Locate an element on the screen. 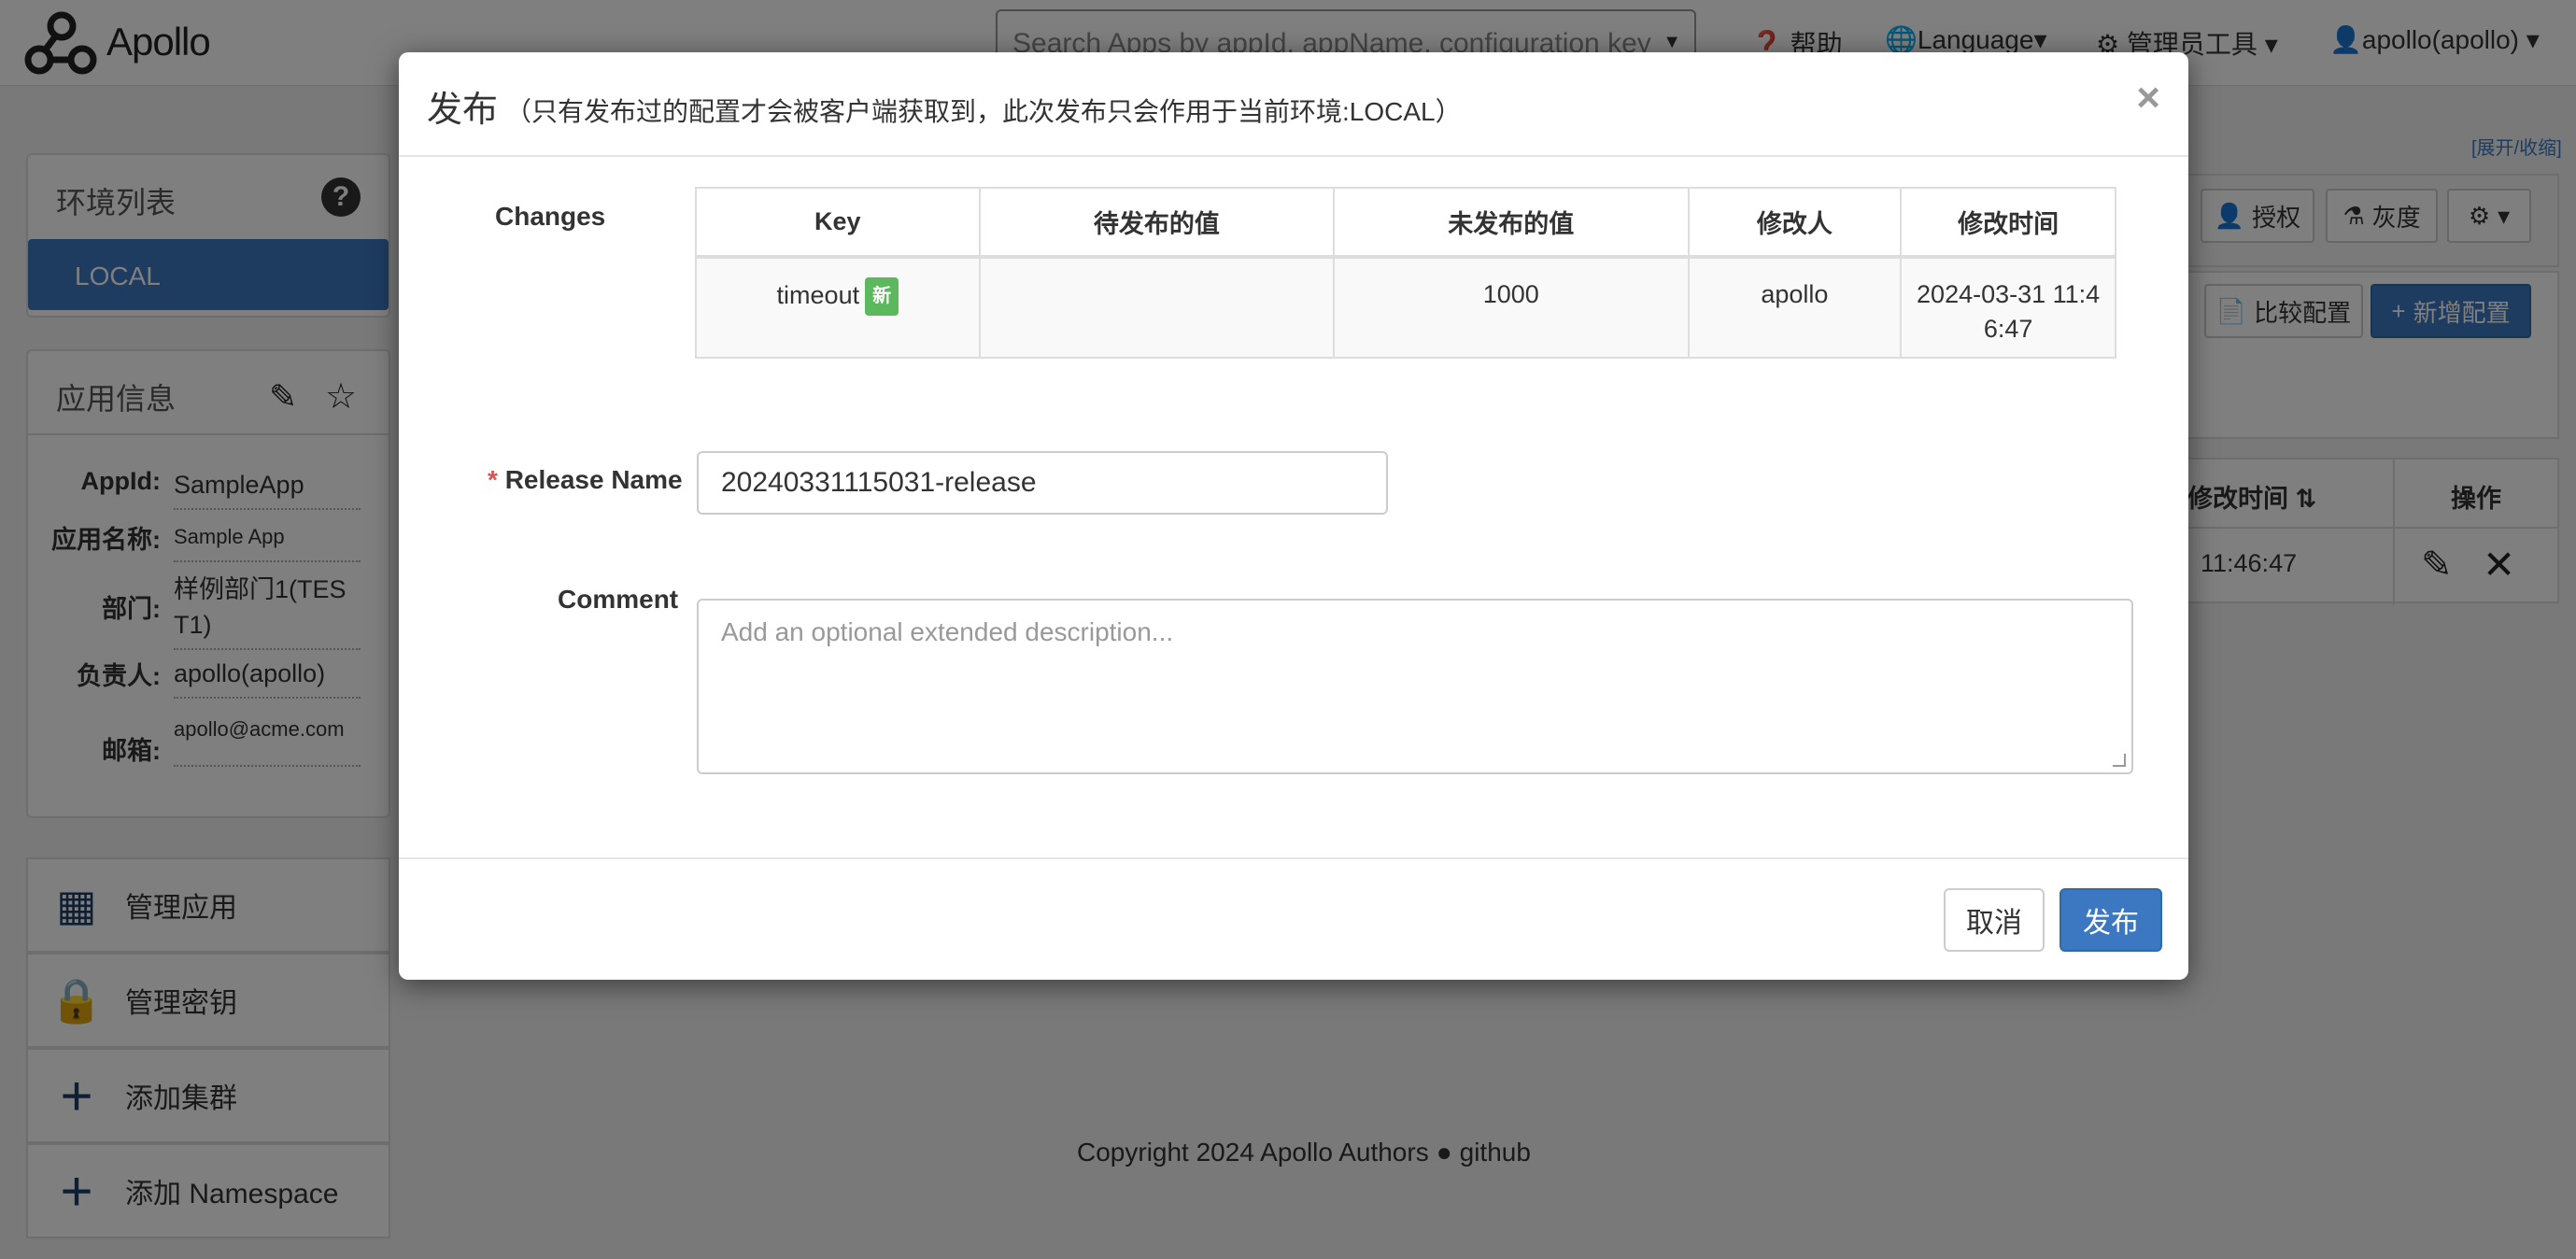 The image size is (2576, 1259). resize-handle-icon is located at coordinates (2119, 760).